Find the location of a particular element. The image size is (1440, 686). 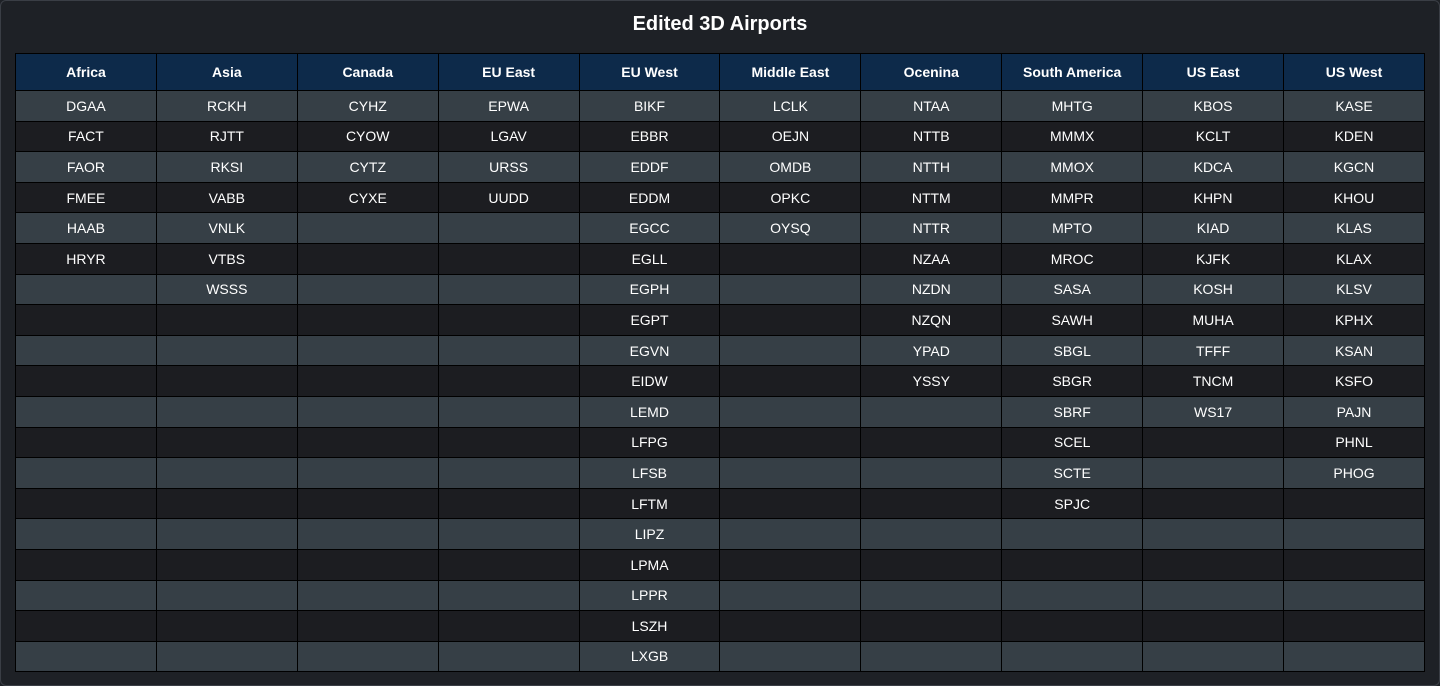

table-cell: SCEL is located at coordinates (1072, 442).